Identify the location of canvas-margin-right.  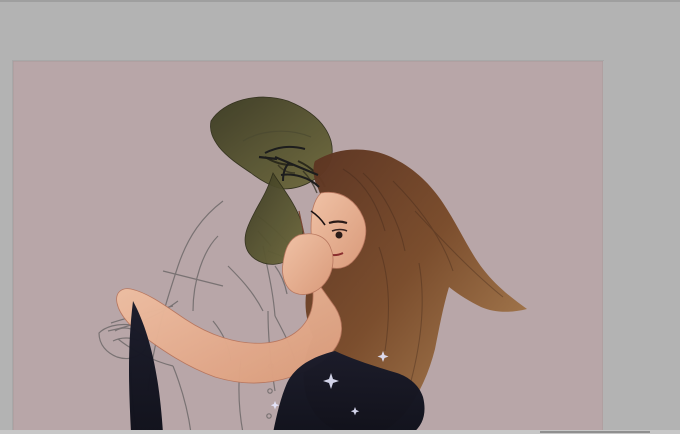
(641, 245).